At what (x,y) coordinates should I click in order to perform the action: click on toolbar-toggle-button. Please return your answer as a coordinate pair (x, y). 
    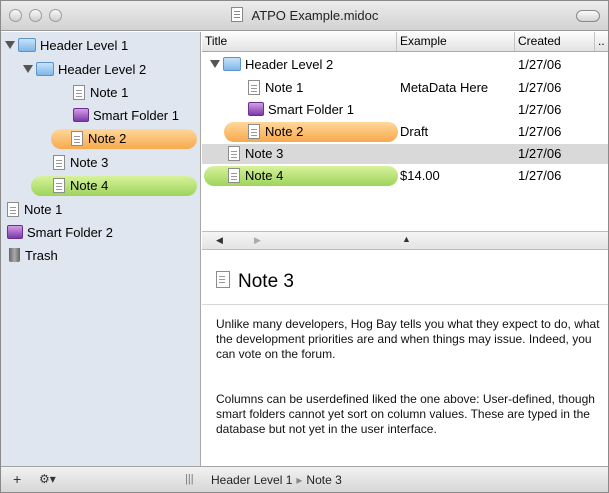
    Looking at the image, I should click on (588, 16).